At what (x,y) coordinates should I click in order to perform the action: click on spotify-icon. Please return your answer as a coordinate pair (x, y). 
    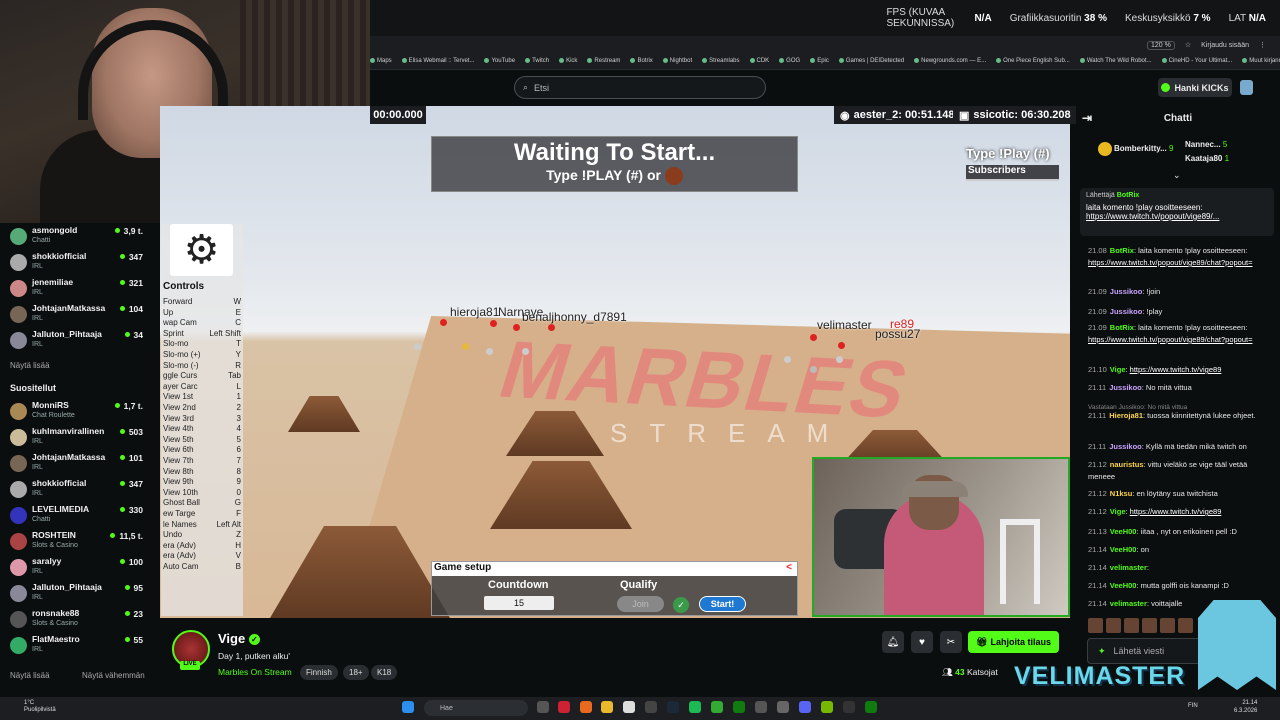
    Looking at the image, I should click on (695, 707).